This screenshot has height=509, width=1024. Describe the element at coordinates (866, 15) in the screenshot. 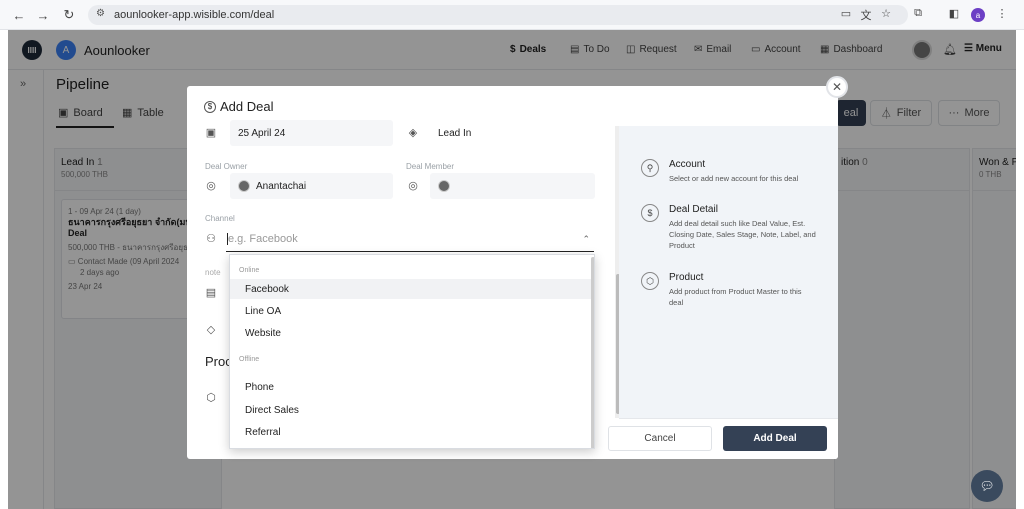

I see `translate-icon: 文` at that location.